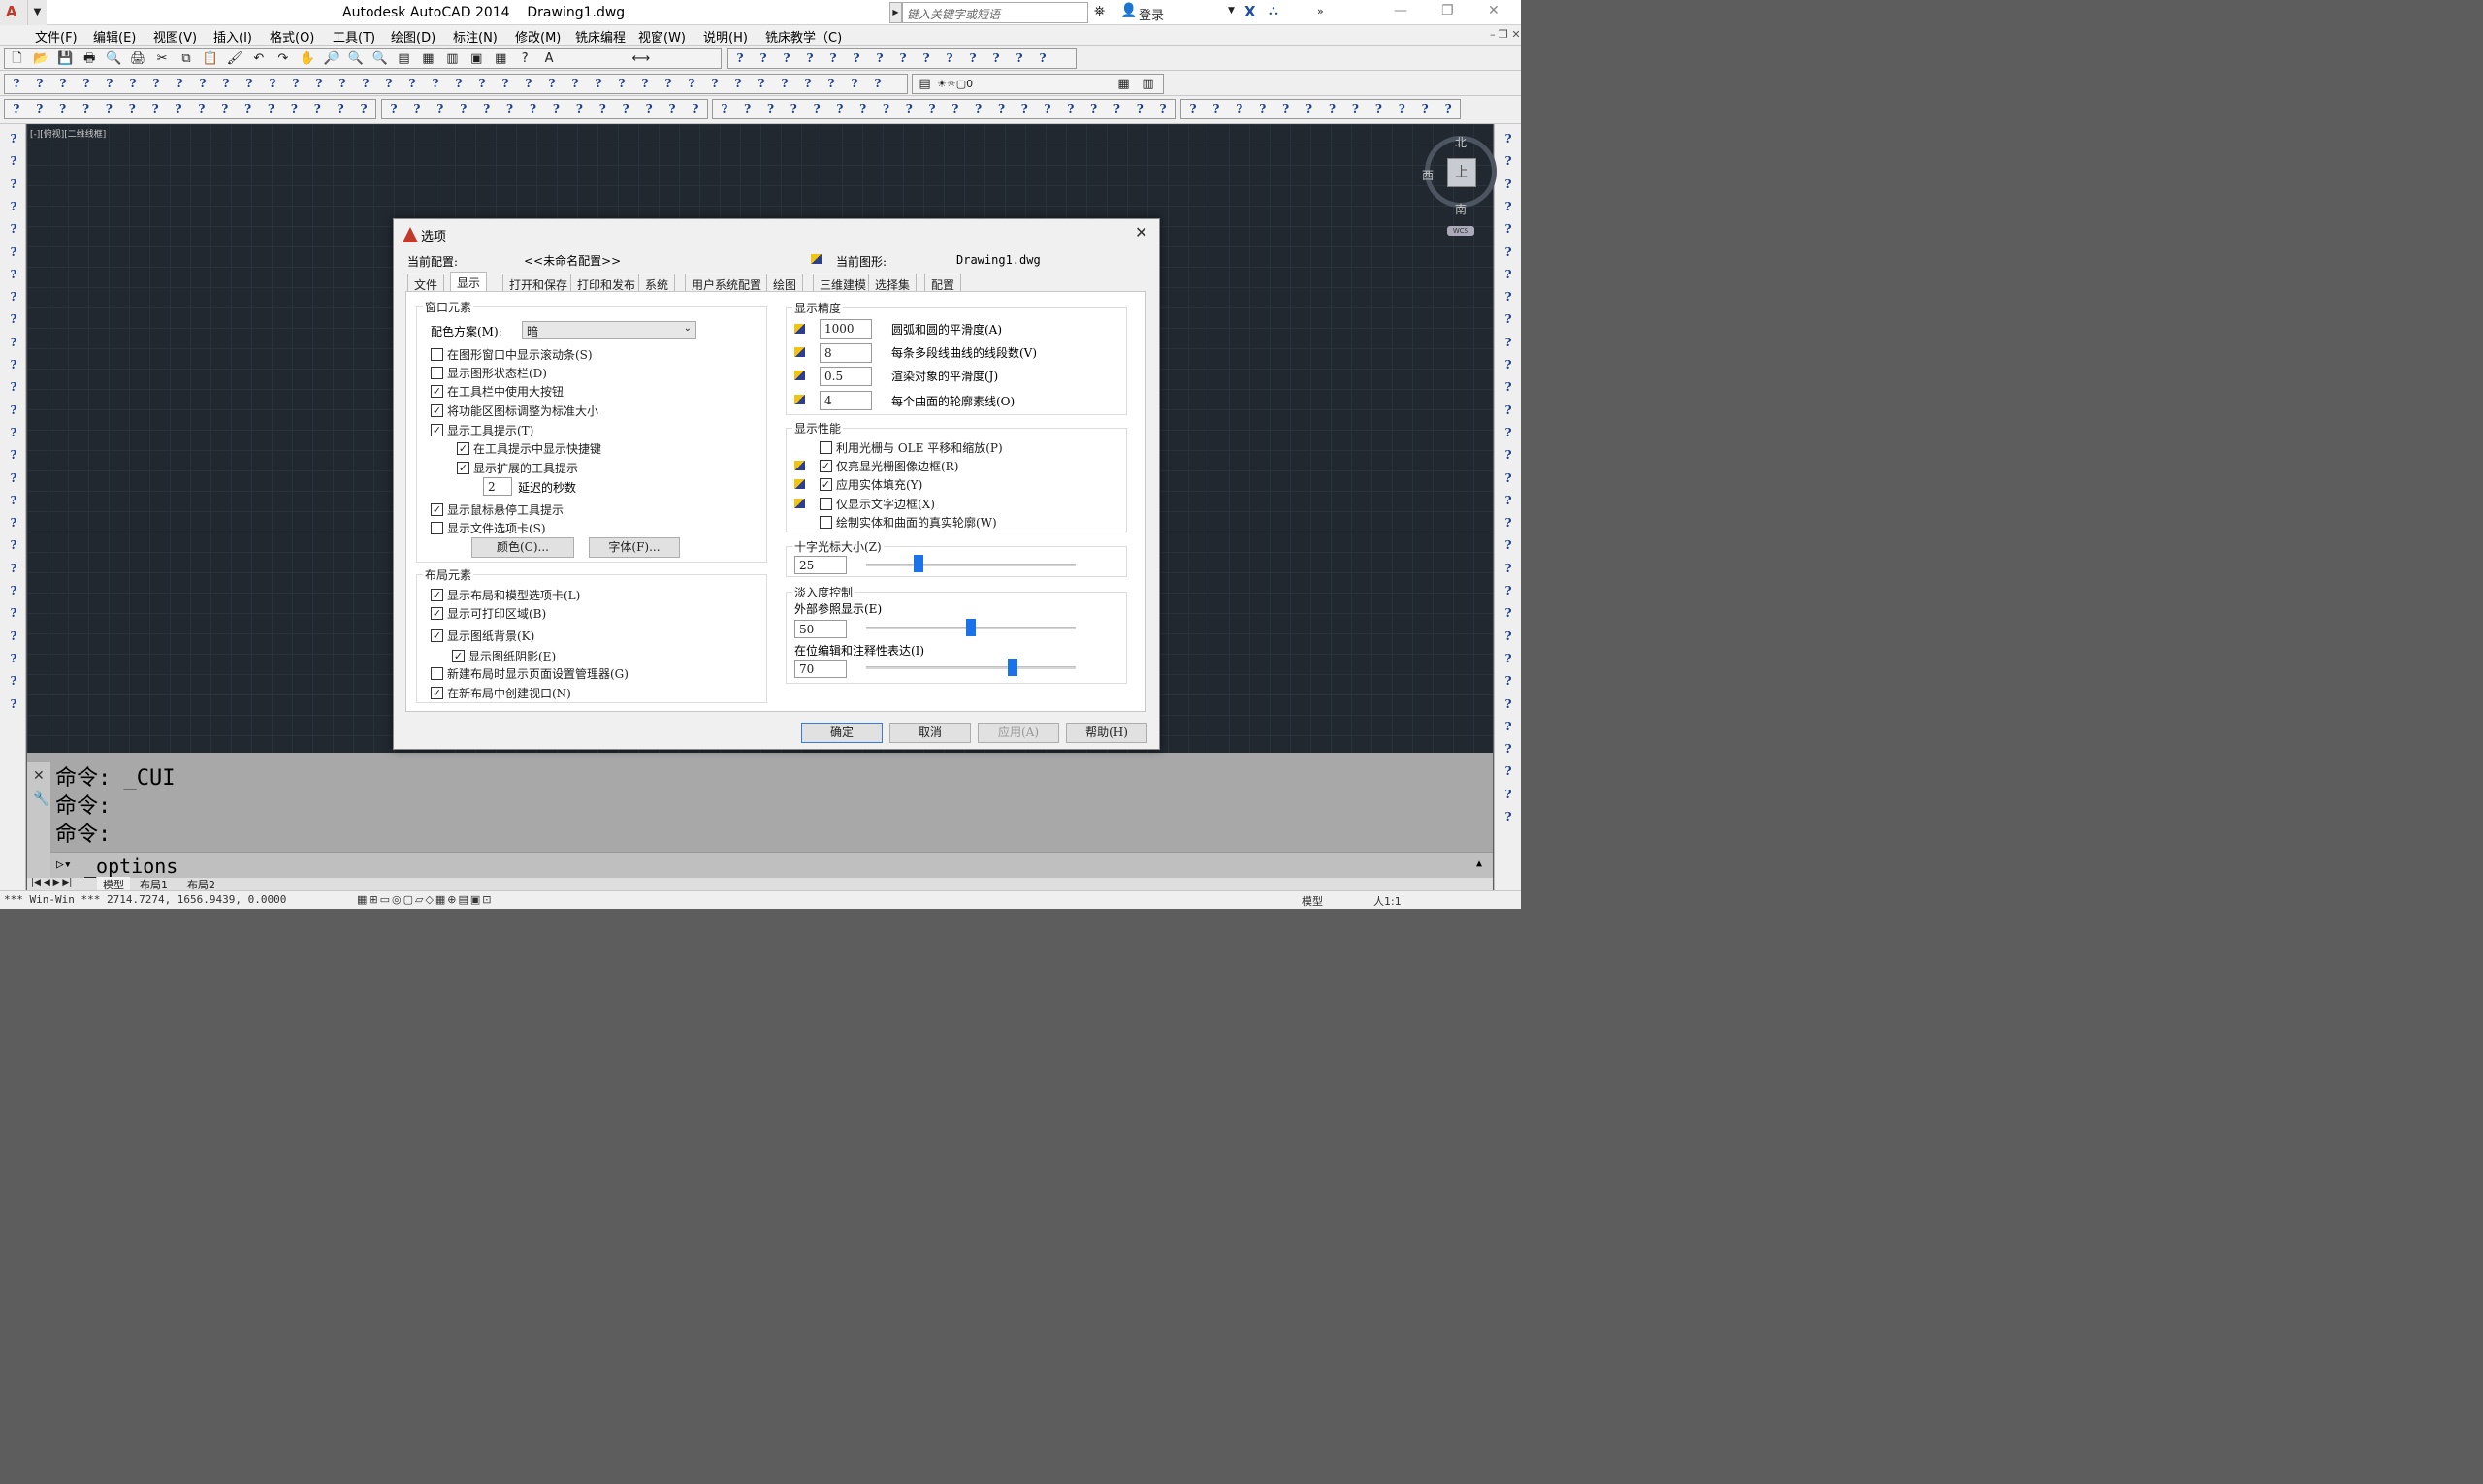 The width and height of the screenshot is (2483, 1484). What do you see at coordinates (1148, 84) in the screenshot?
I see `layer-state-icon: ▥` at bounding box center [1148, 84].